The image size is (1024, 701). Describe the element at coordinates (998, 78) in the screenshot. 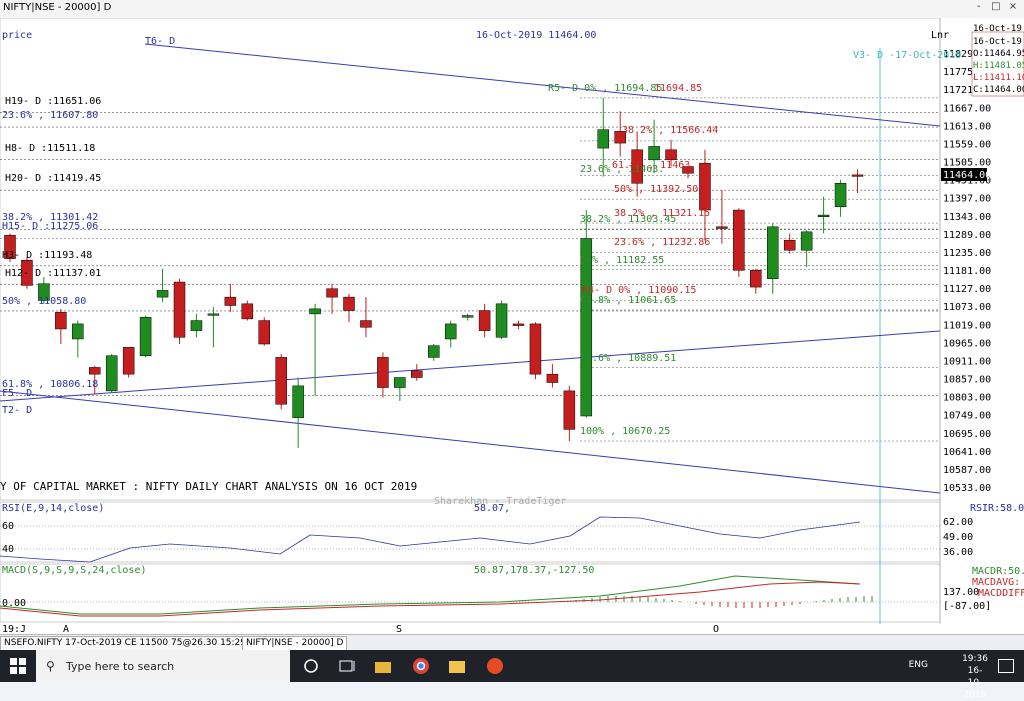

I see `info-low: L:11411.10` at that location.